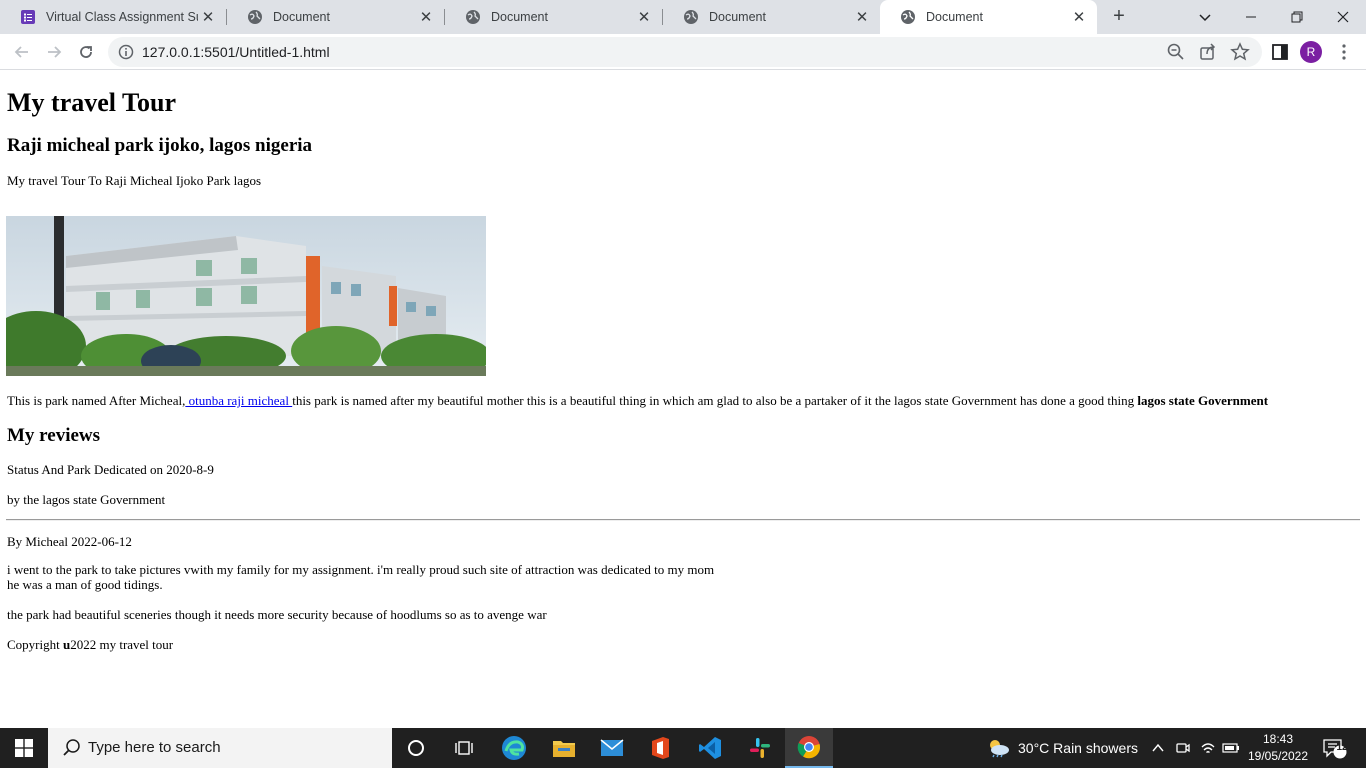  Describe the element at coordinates (86, 52) in the screenshot. I see `reload-button` at that location.